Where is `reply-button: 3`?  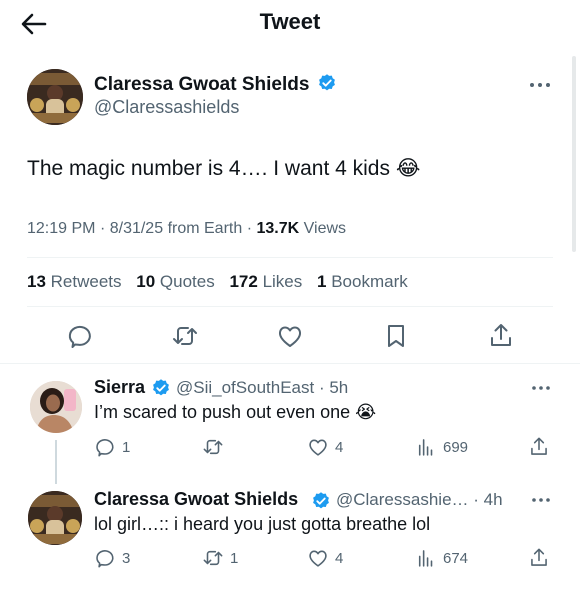 reply-button: 3 is located at coordinates (112, 558).